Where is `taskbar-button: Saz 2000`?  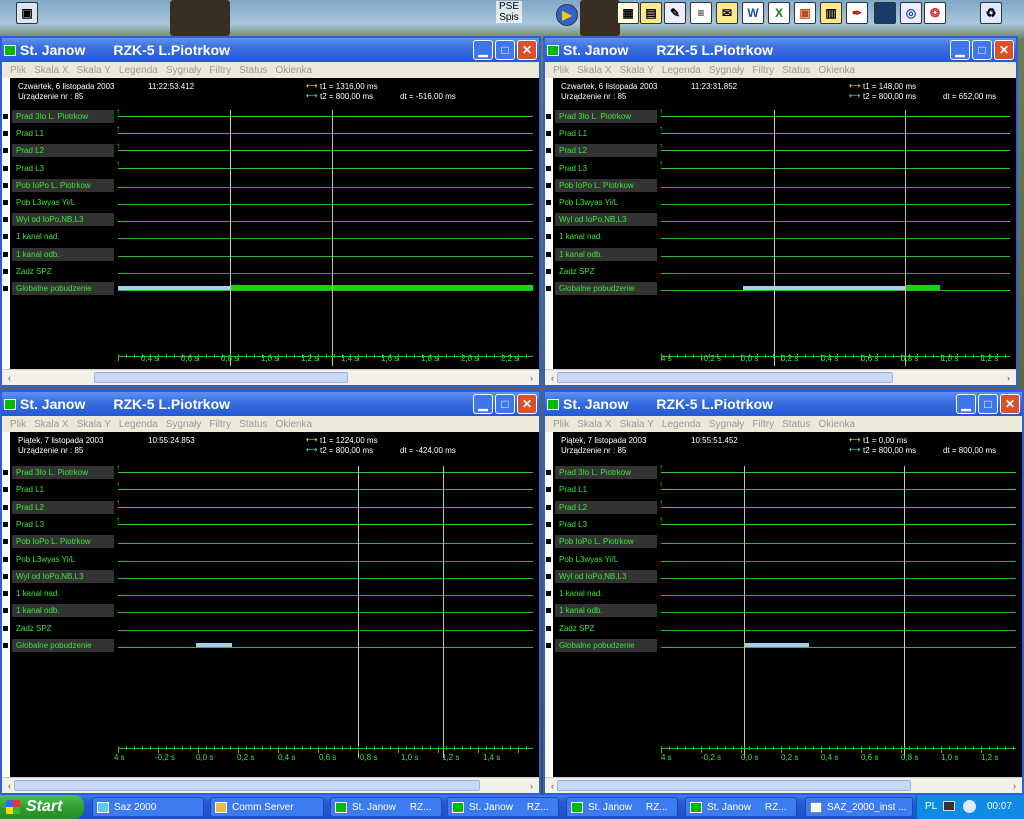
taskbar-button: Saz 2000 is located at coordinates (148, 807).